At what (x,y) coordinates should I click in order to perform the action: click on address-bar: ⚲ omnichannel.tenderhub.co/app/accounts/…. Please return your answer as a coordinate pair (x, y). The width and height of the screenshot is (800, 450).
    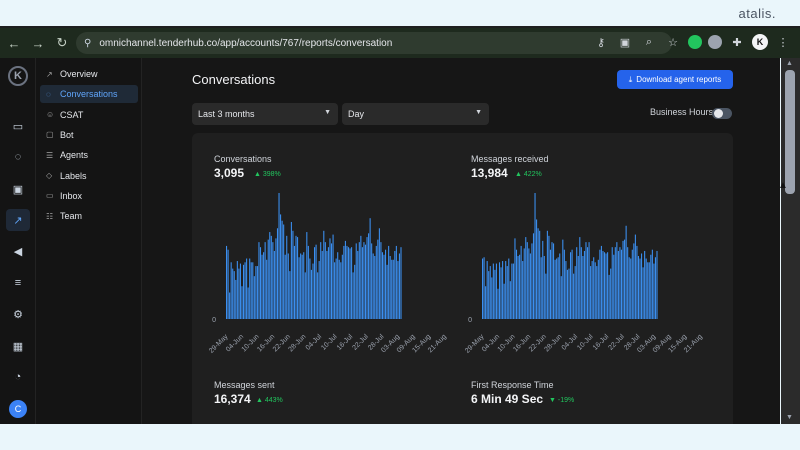
    Looking at the image, I should click on (374, 43).